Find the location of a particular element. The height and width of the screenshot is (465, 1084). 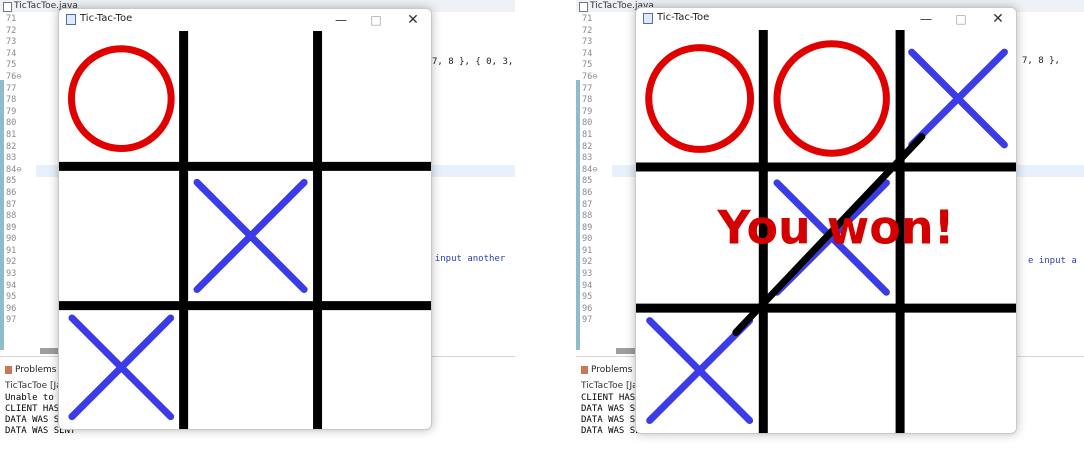

win-message: You won! is located at coordinates (835, 228).